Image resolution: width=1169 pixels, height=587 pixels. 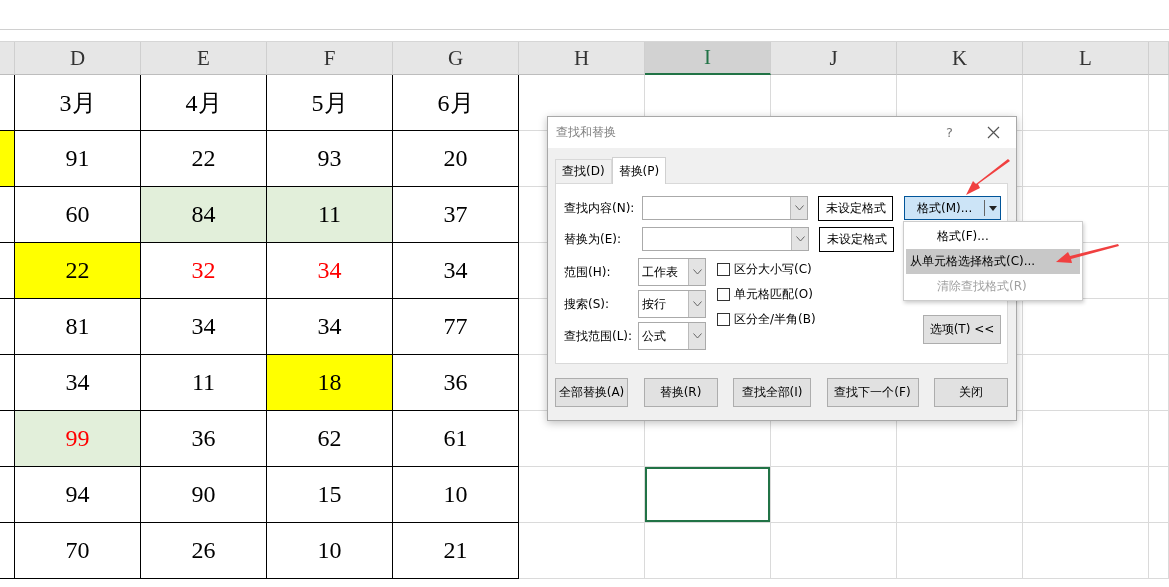 What do you see at coordinates (204, 58) in the screenshot?
I see `column-header: E` at bounding box center [204, 58].